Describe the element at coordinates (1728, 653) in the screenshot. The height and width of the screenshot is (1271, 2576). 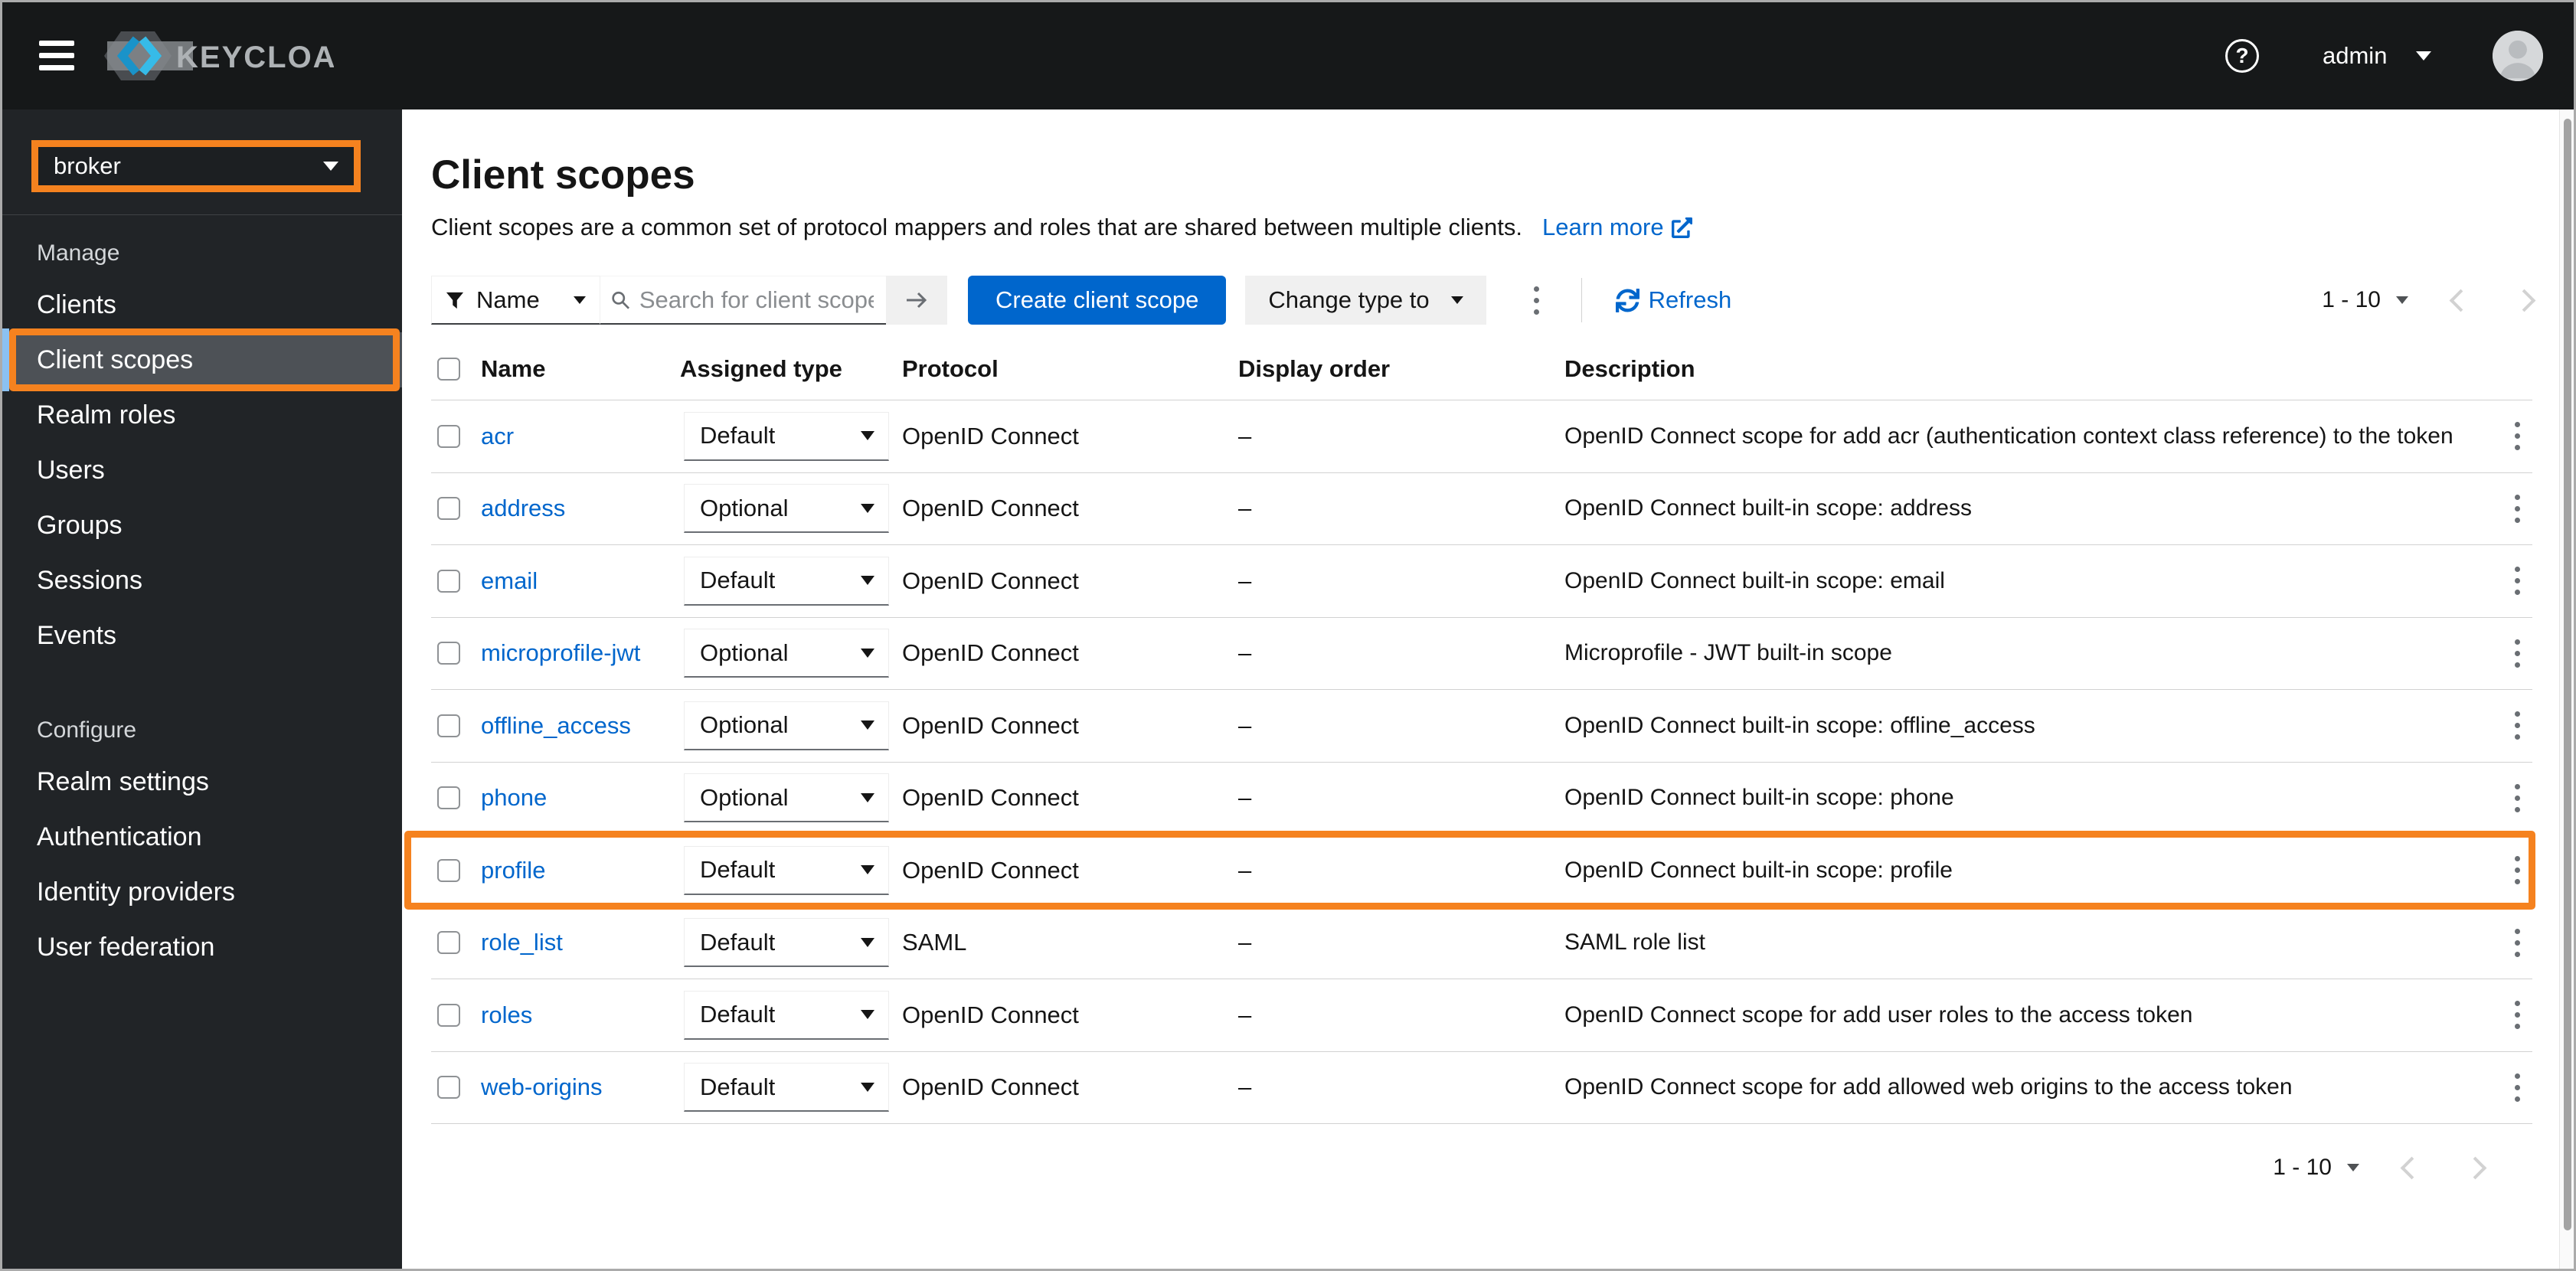
I see `description-cell: Microprofile - JWT built-in scope` at that location.